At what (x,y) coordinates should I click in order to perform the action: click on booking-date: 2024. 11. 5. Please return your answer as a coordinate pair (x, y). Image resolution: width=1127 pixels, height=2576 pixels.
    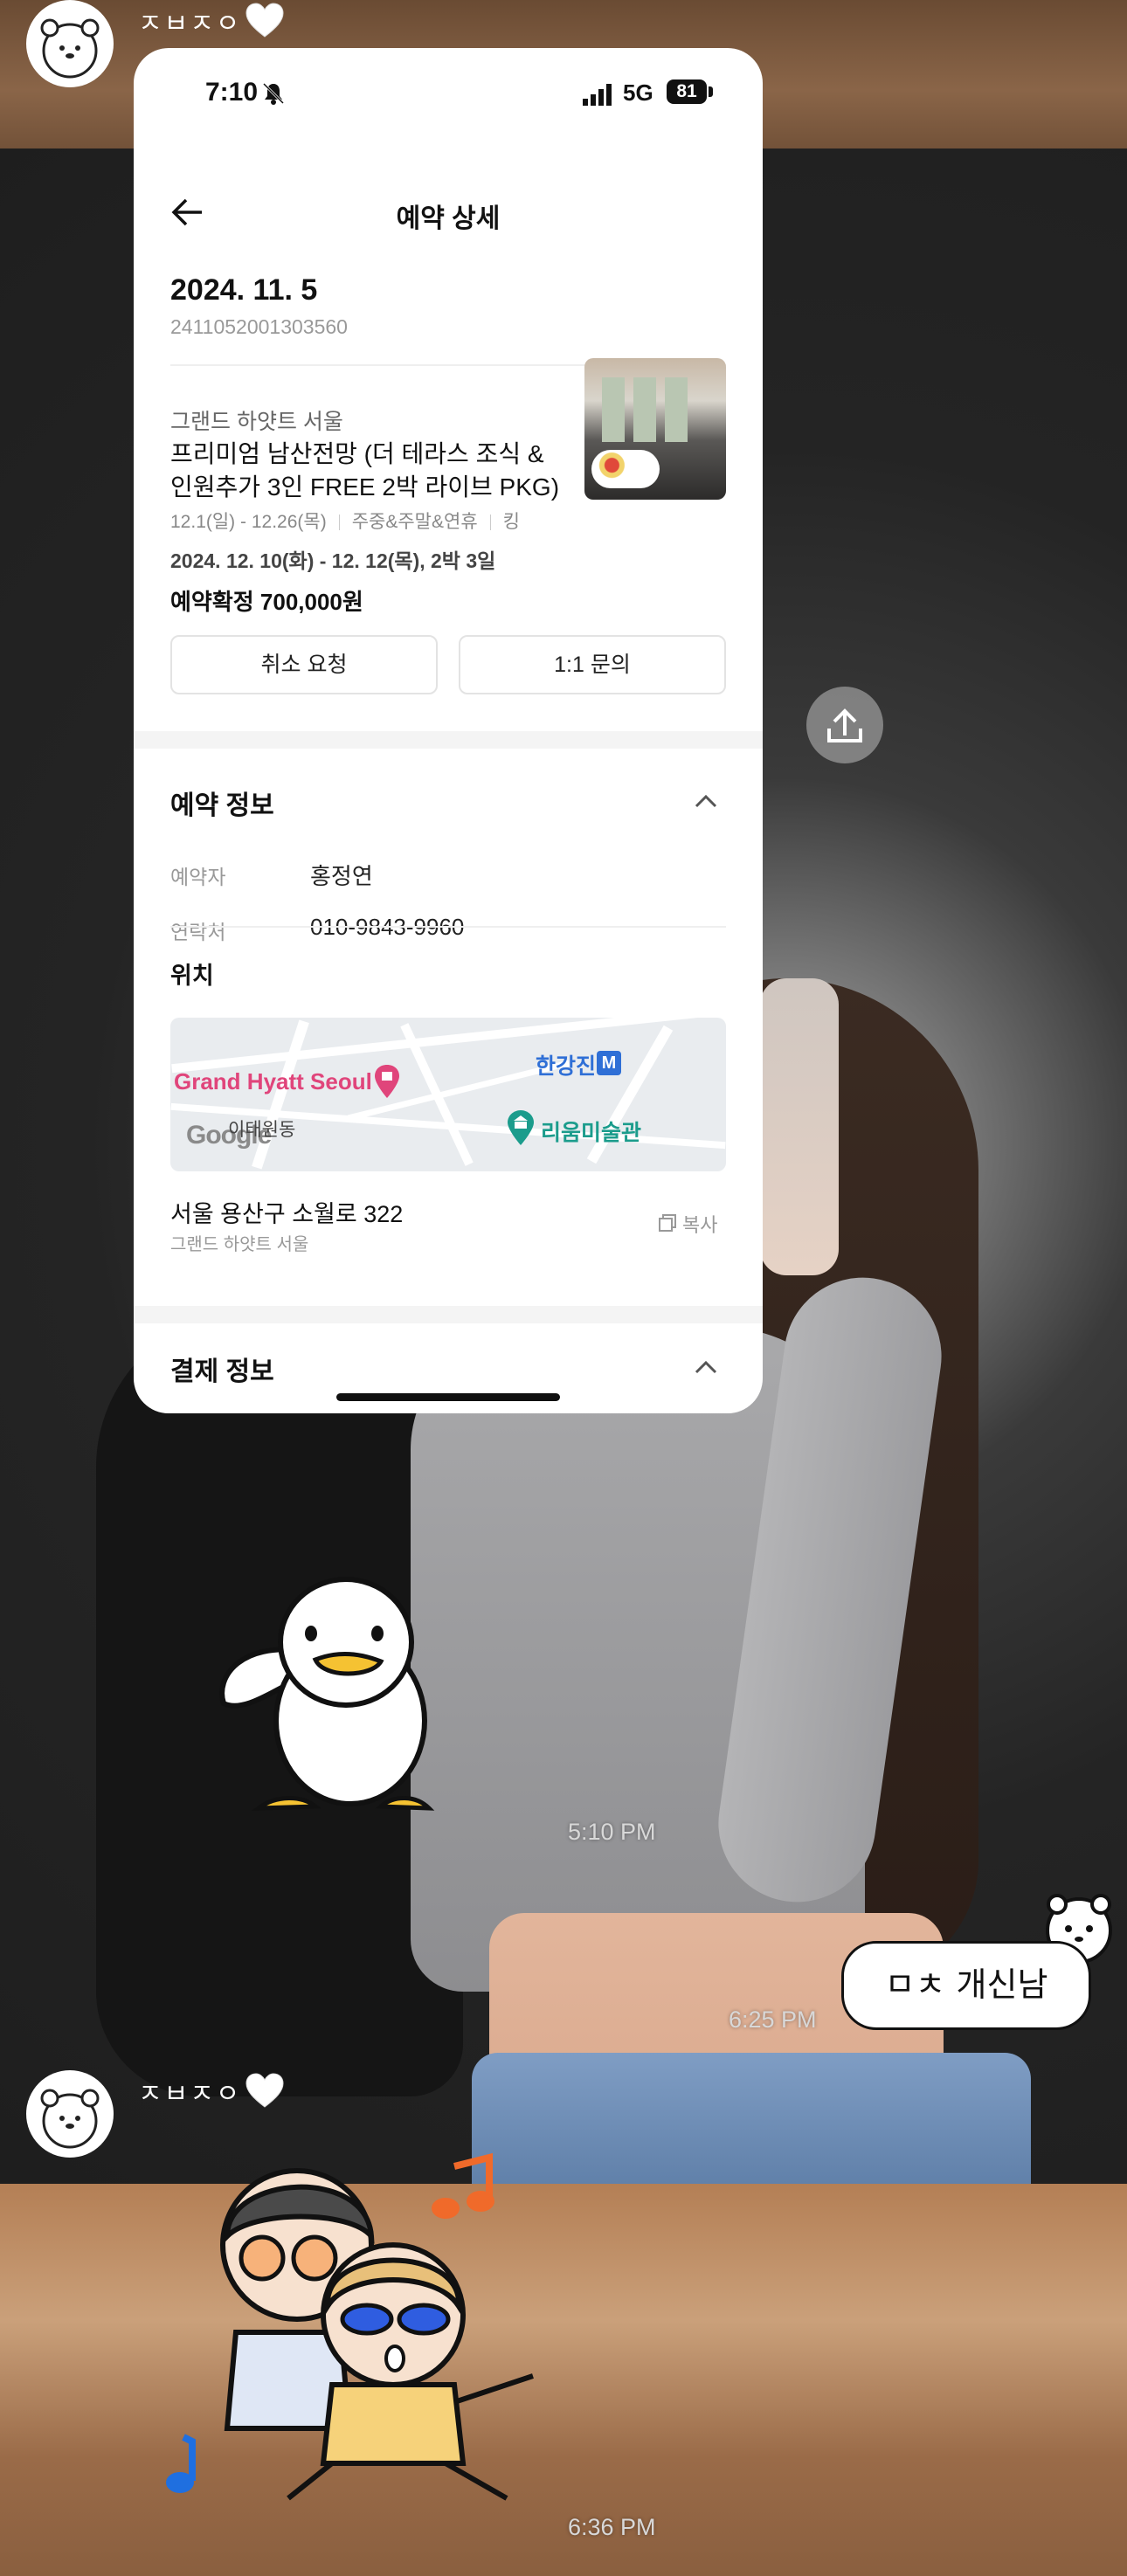
    Looking at the image, I should click on (244, 290).